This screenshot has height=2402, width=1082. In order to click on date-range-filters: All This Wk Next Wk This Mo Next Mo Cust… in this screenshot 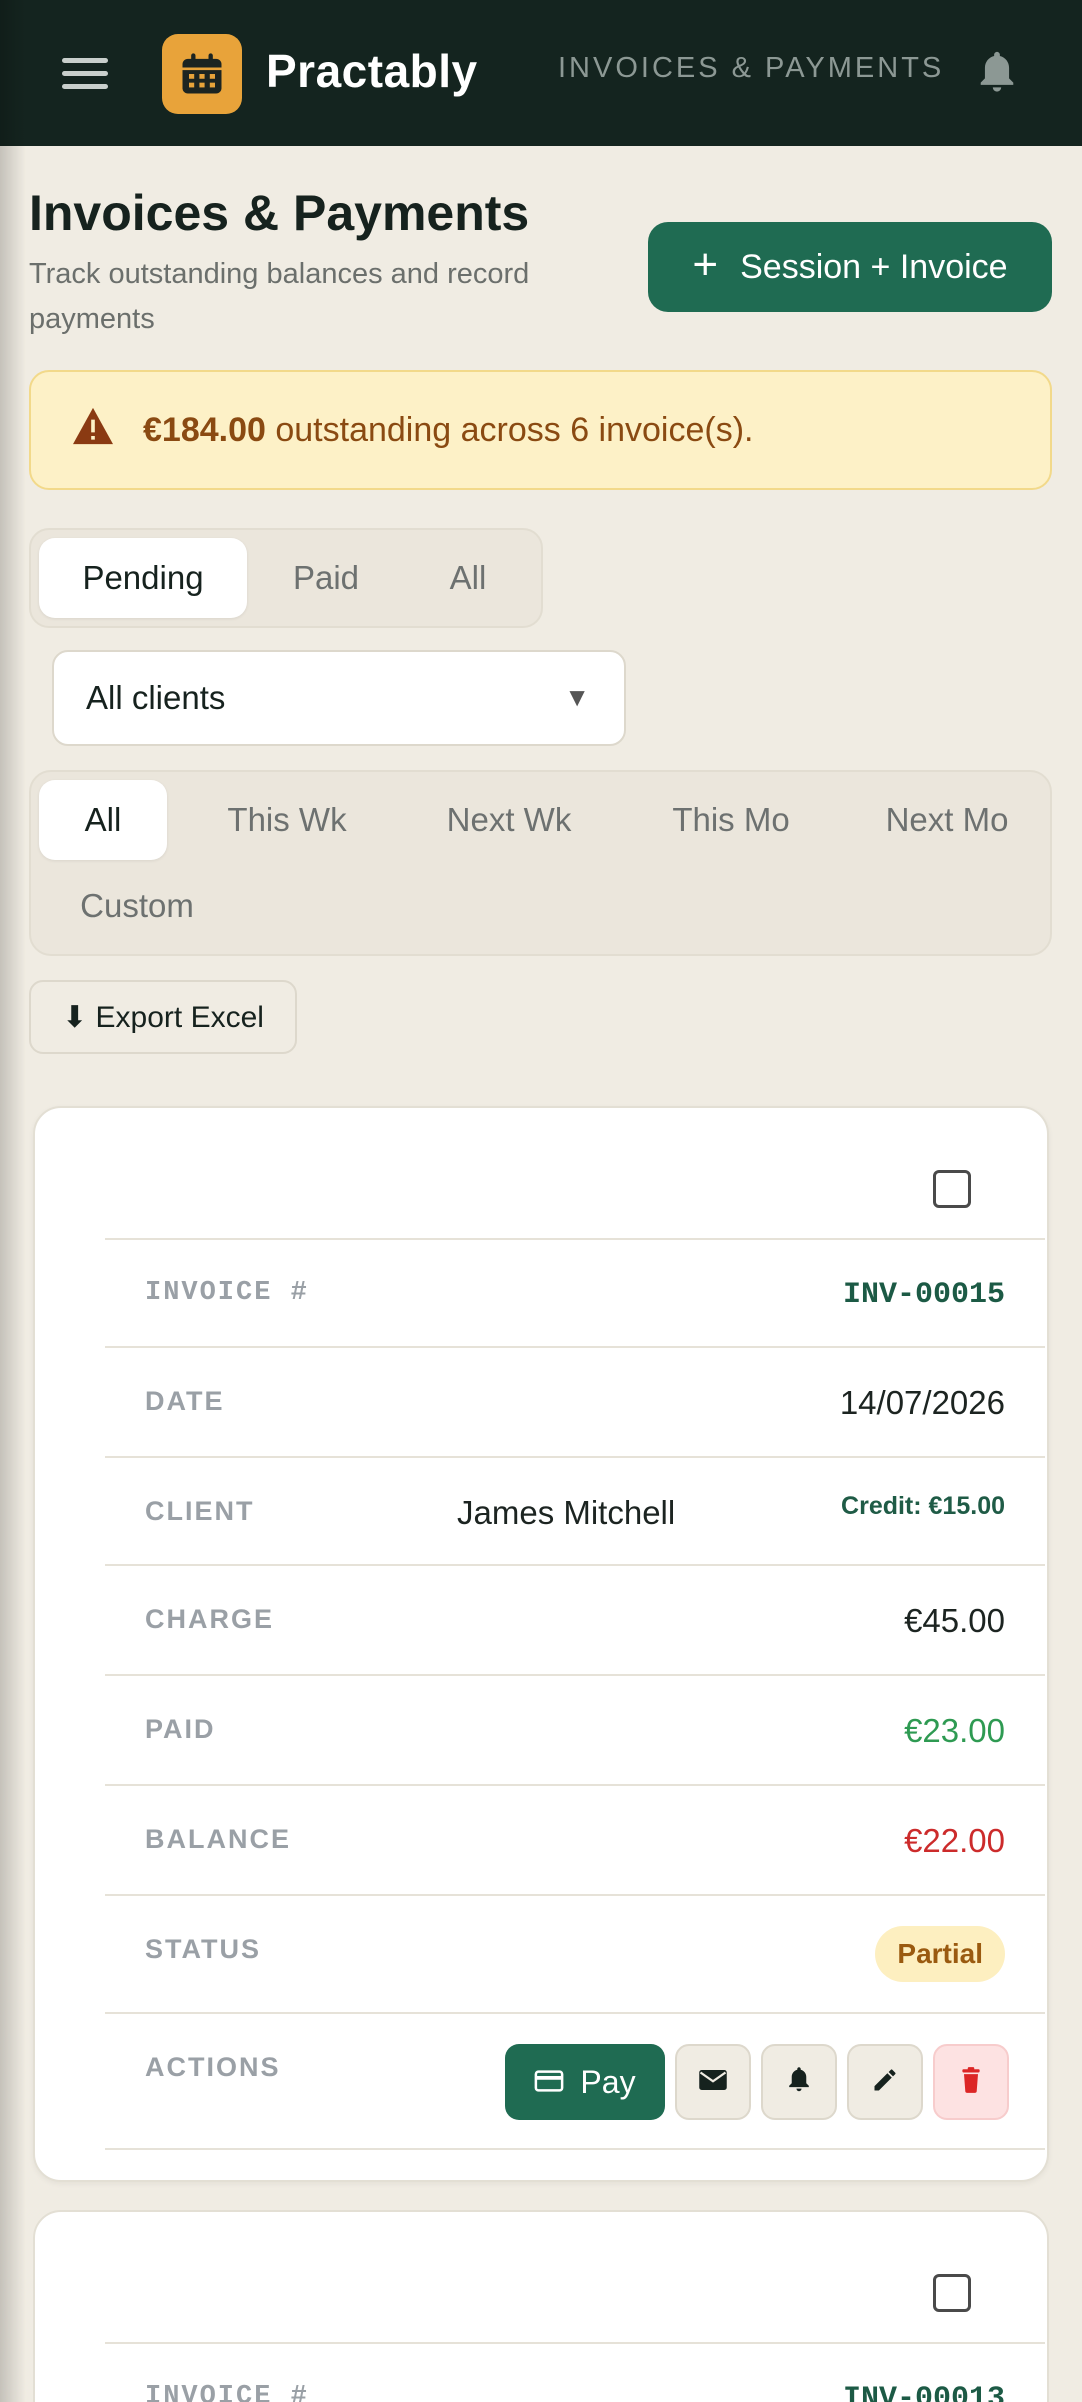, I will do `click(540, 863)`.